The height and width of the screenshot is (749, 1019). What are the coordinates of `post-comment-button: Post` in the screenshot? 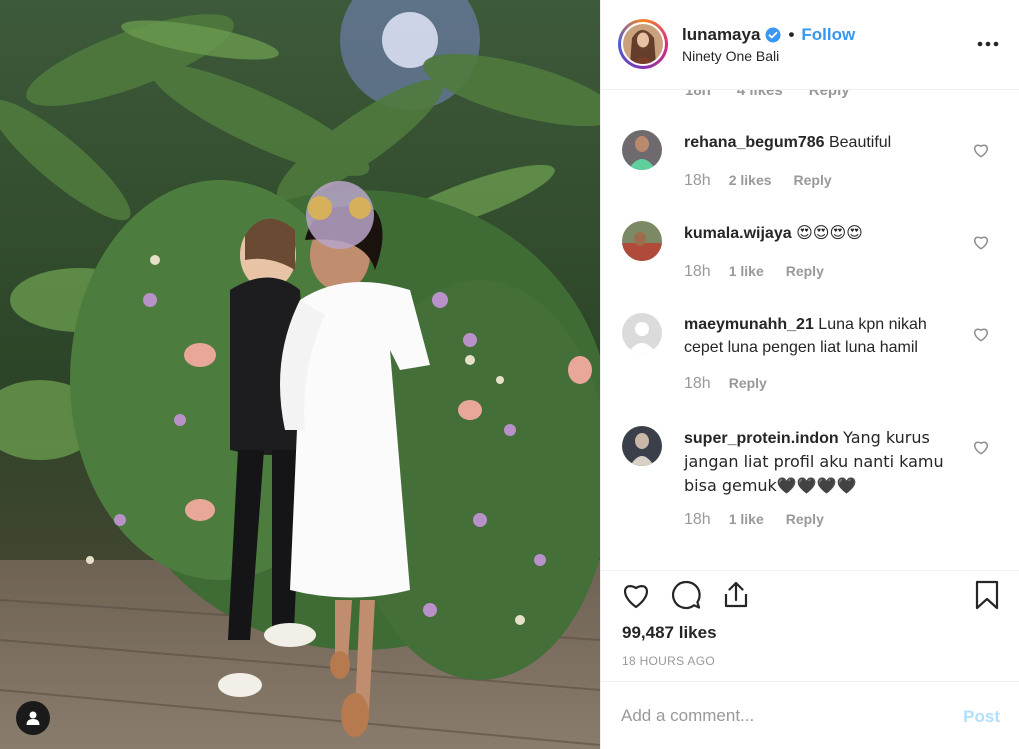 It's located at (981, 717).